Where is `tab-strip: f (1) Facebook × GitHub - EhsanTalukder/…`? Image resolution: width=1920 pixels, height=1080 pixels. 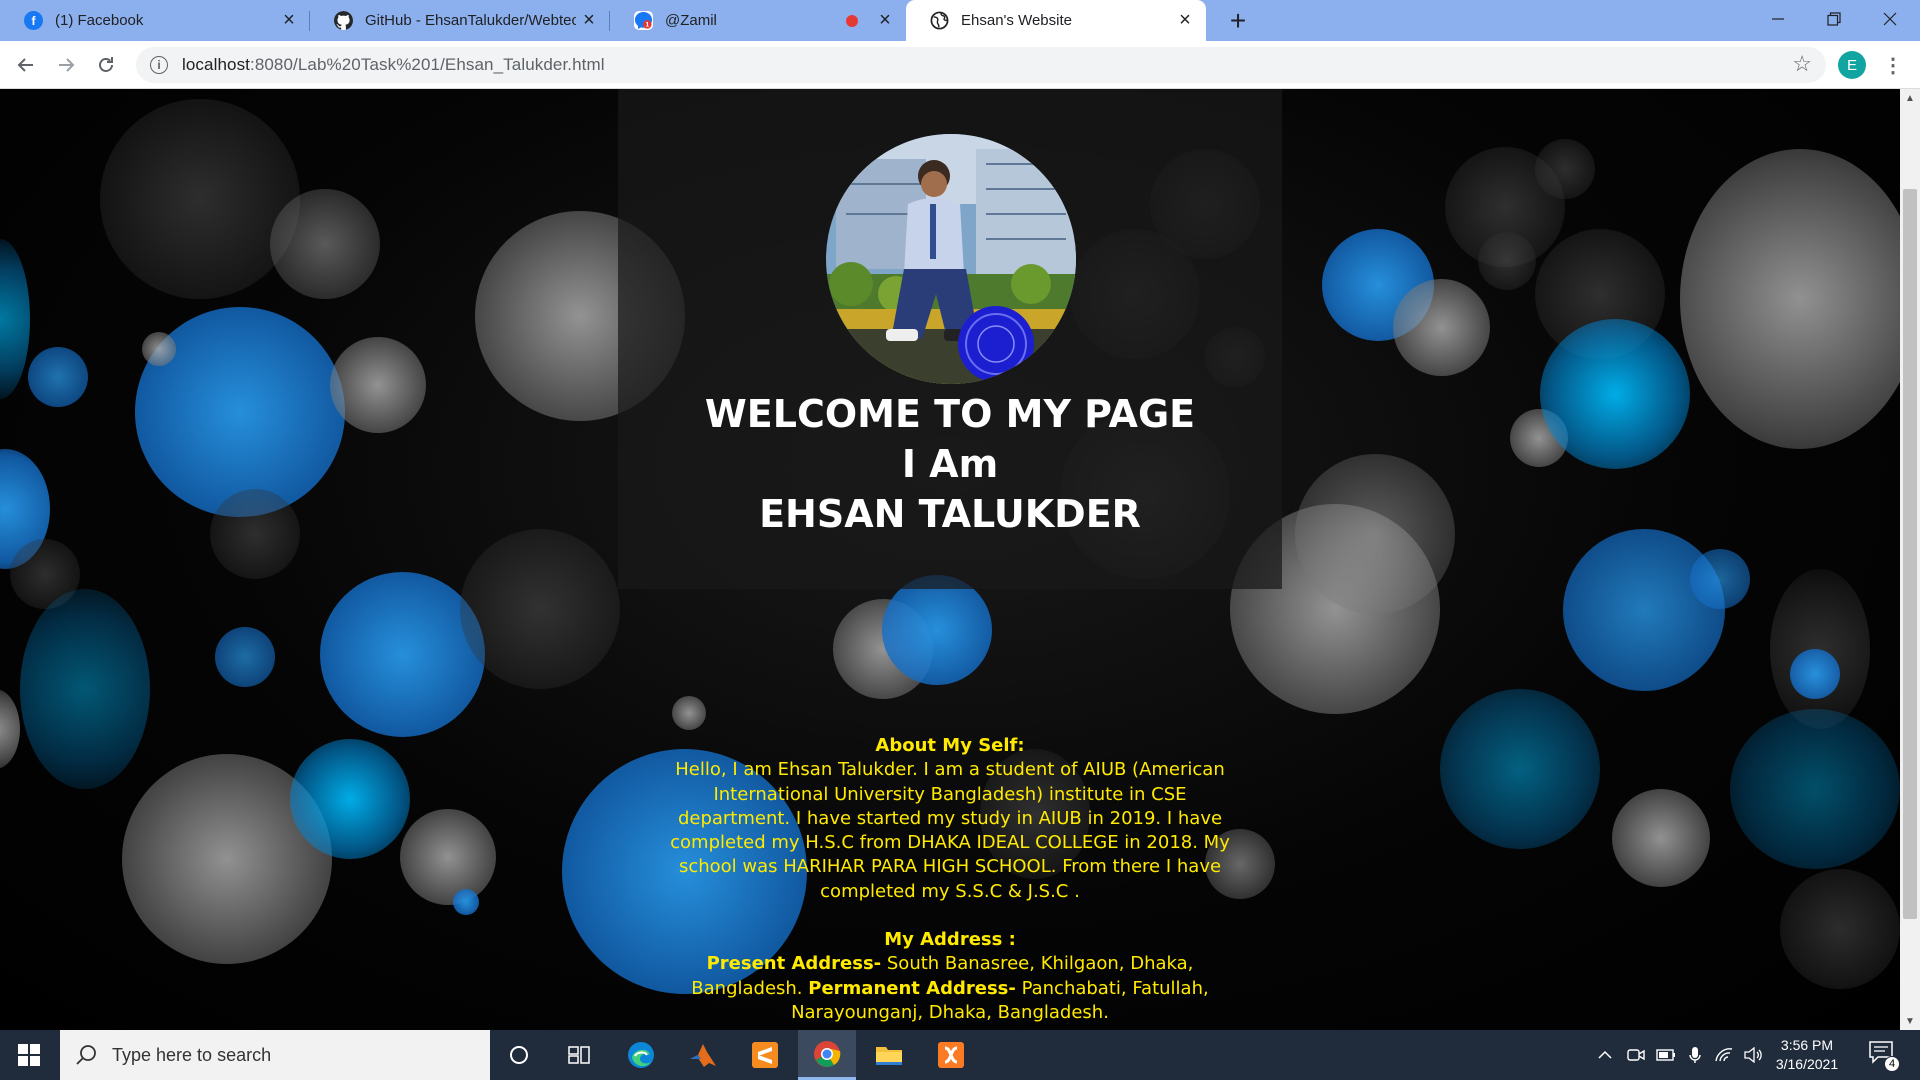 tab-strip: f (1) Facebook × GitHub - EhsanTalukder/… is located at coordinates (960, 20).